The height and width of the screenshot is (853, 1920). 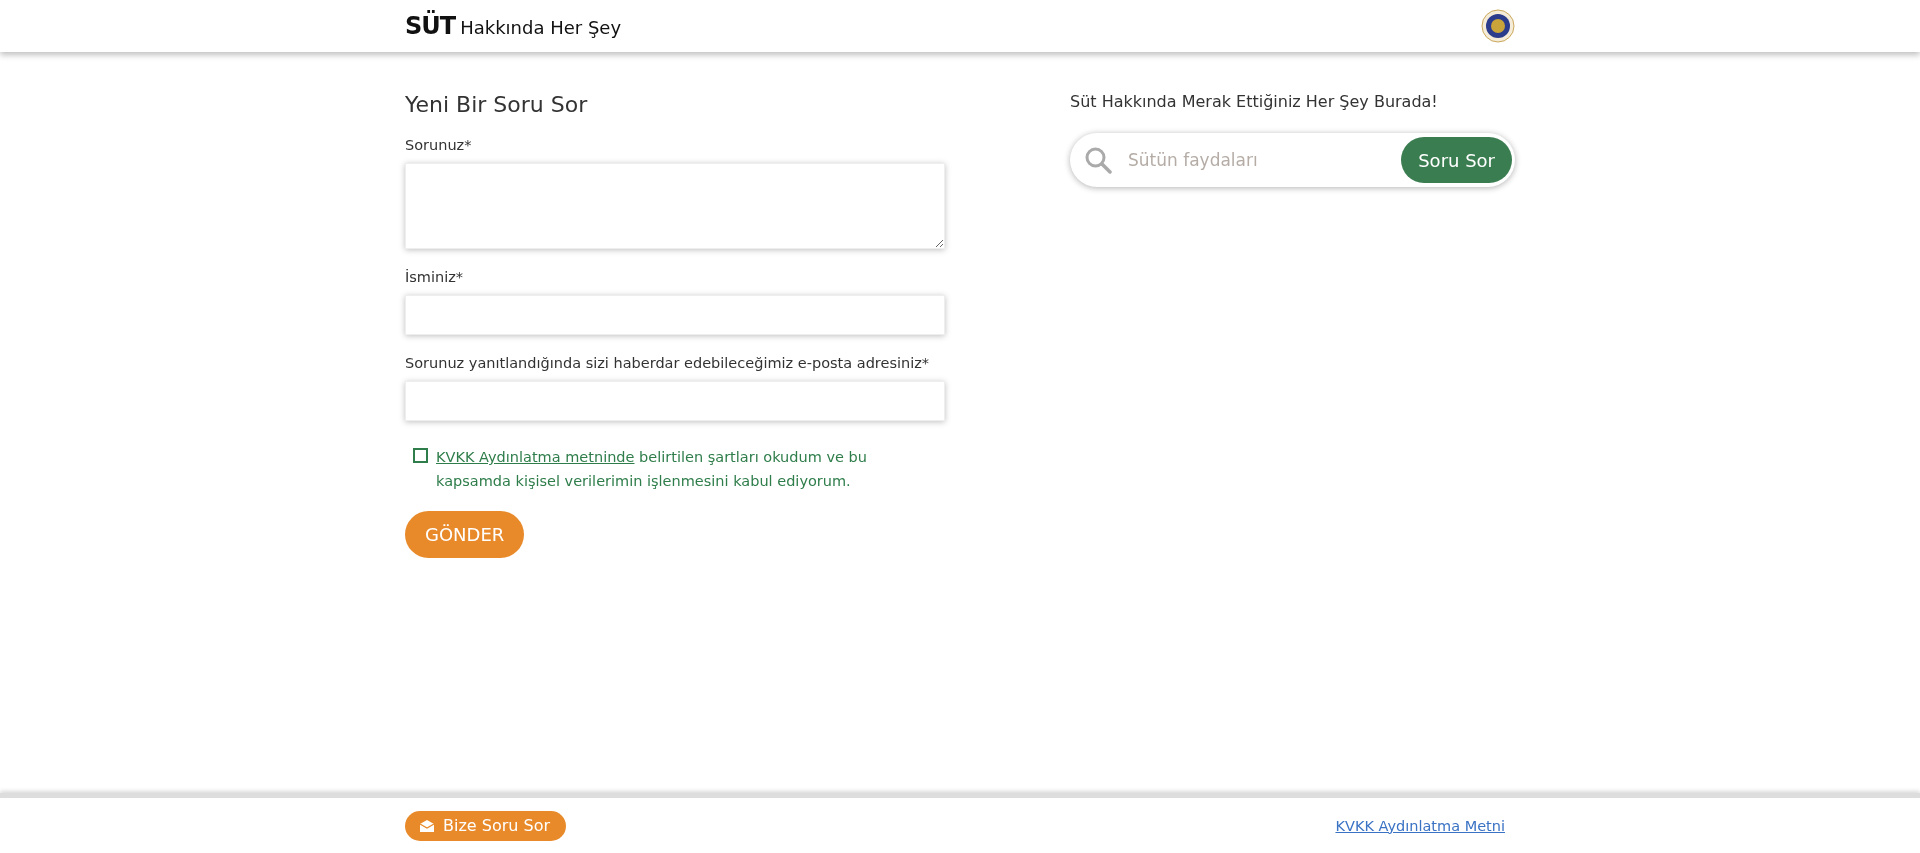 I want to click on ask-us-button: Bize Soru Sor, so click(x=486, y=825).